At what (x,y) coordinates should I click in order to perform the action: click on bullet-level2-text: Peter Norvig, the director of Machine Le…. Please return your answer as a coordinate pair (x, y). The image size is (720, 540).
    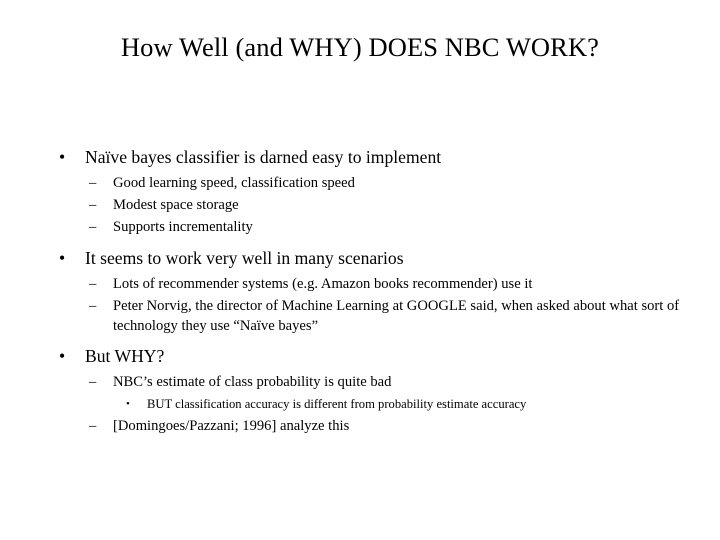
    Looking at the image, I should click on (396, 316).